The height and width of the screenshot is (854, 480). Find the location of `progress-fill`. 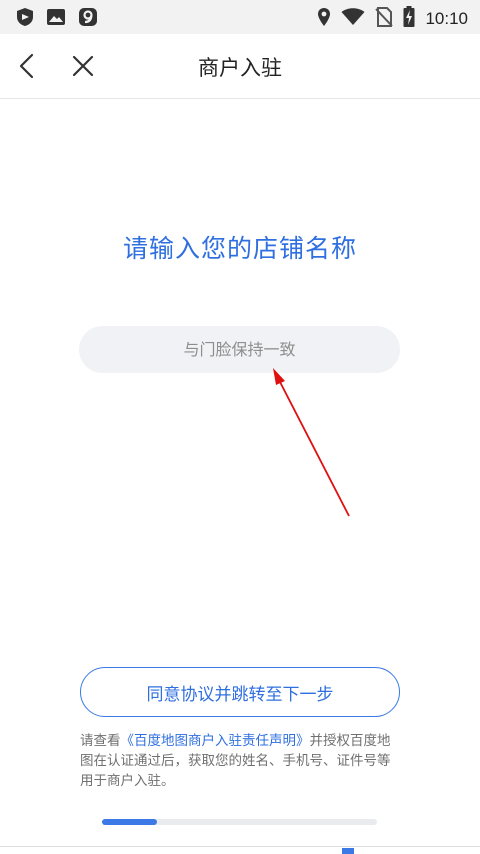

progress-fill is located at coordinates (129, 822).